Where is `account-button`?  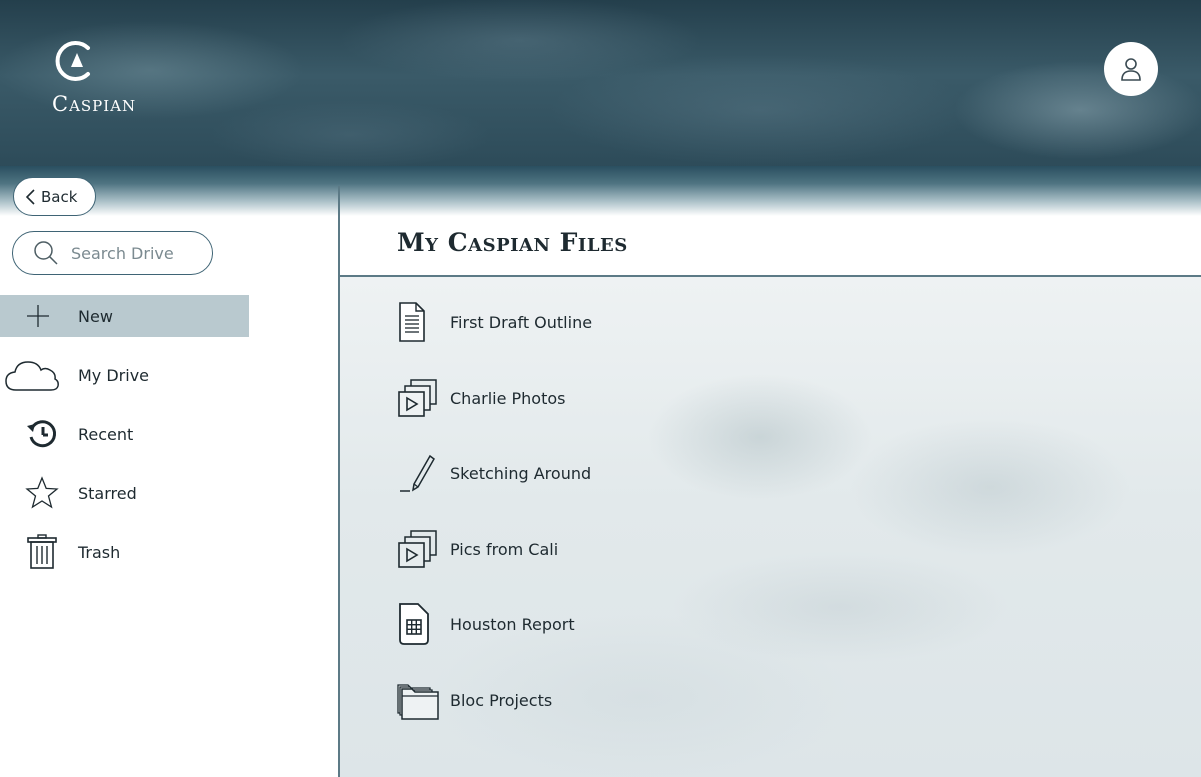
account-button is located at coordinates (1131, 69).